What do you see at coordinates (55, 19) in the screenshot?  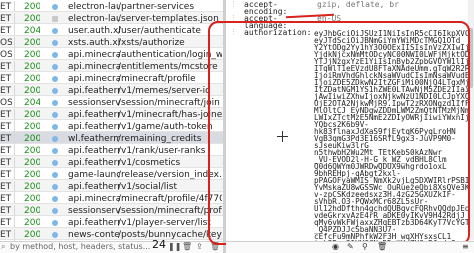 I see `lock-icon` at bounding box center [55, 19].